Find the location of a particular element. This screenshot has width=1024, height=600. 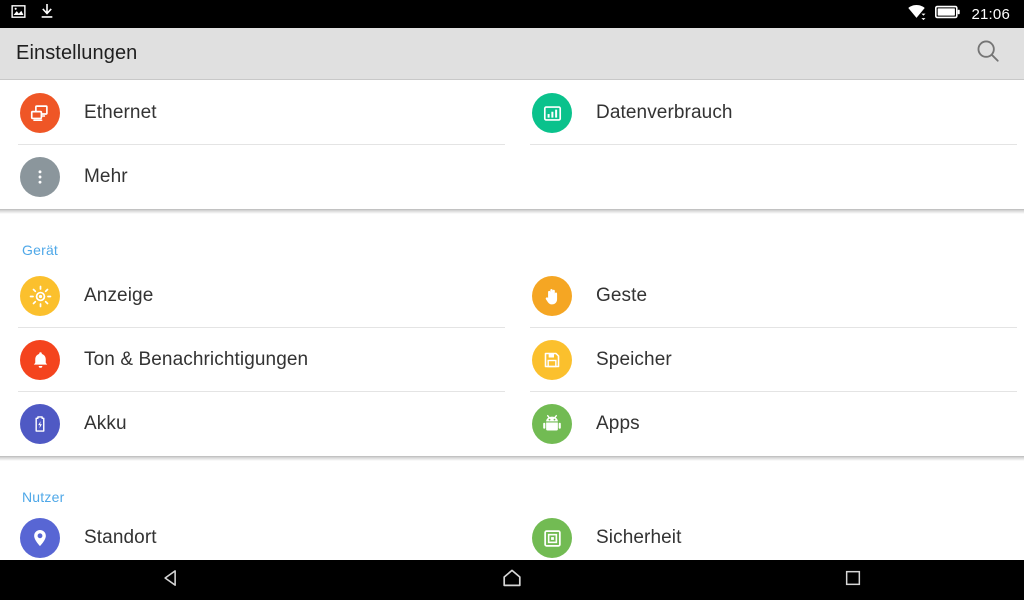

status-bar-clock: 21:06 is located at coordinates (990, 14).